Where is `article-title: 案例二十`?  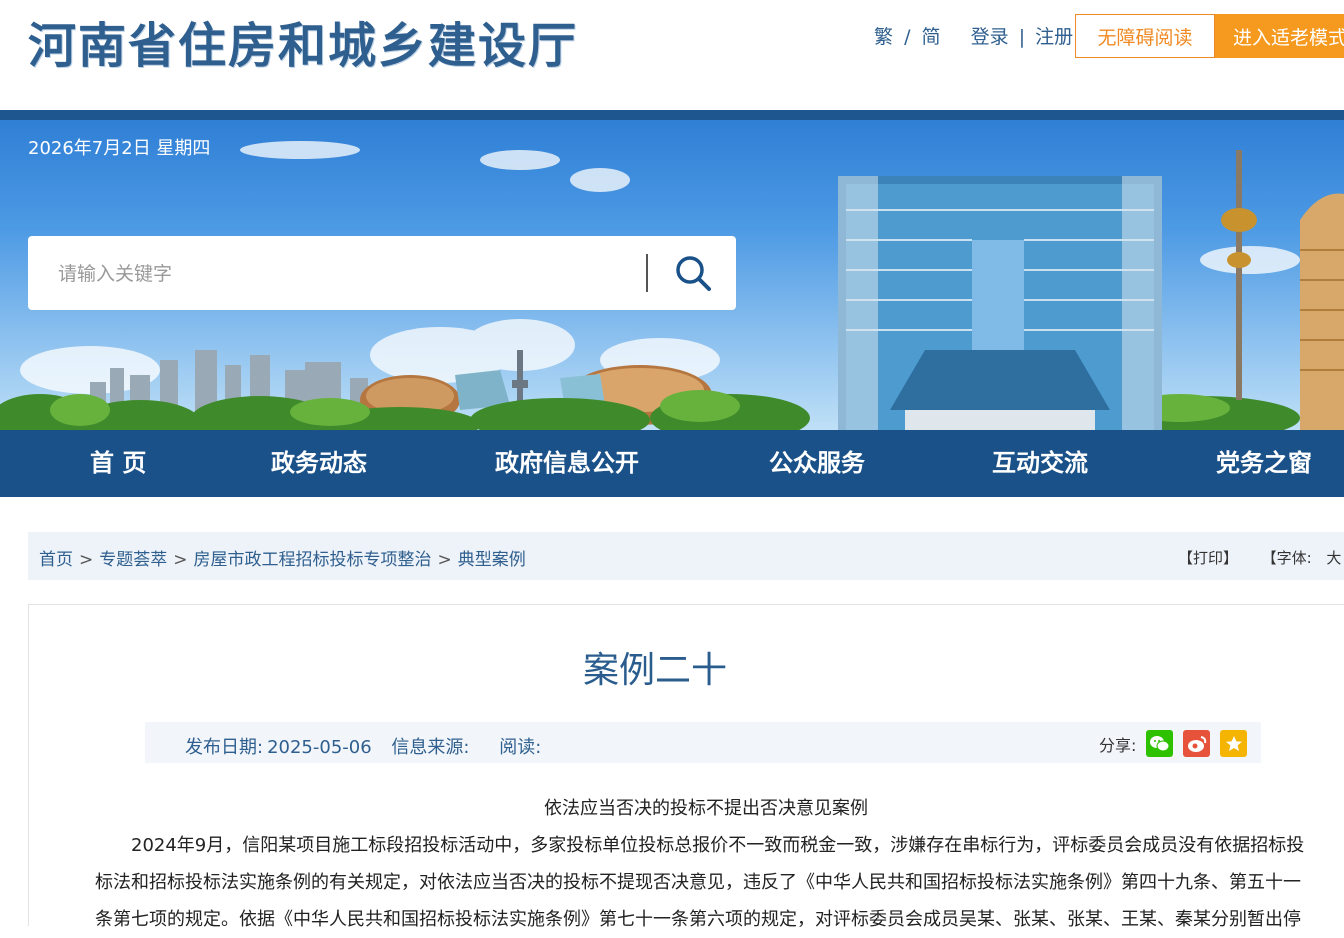
article-title: 案例二十 is located at coordinates (654, 670).